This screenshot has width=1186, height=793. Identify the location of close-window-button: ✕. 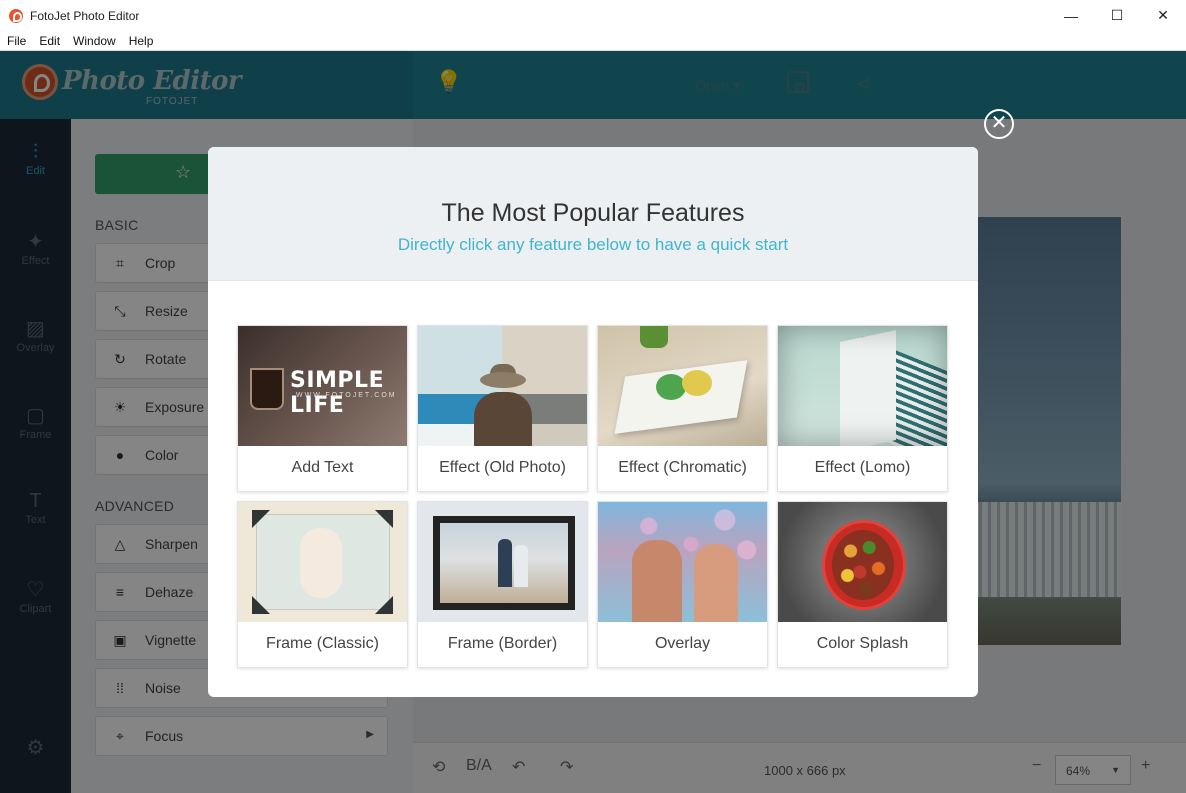
(1163, 15).